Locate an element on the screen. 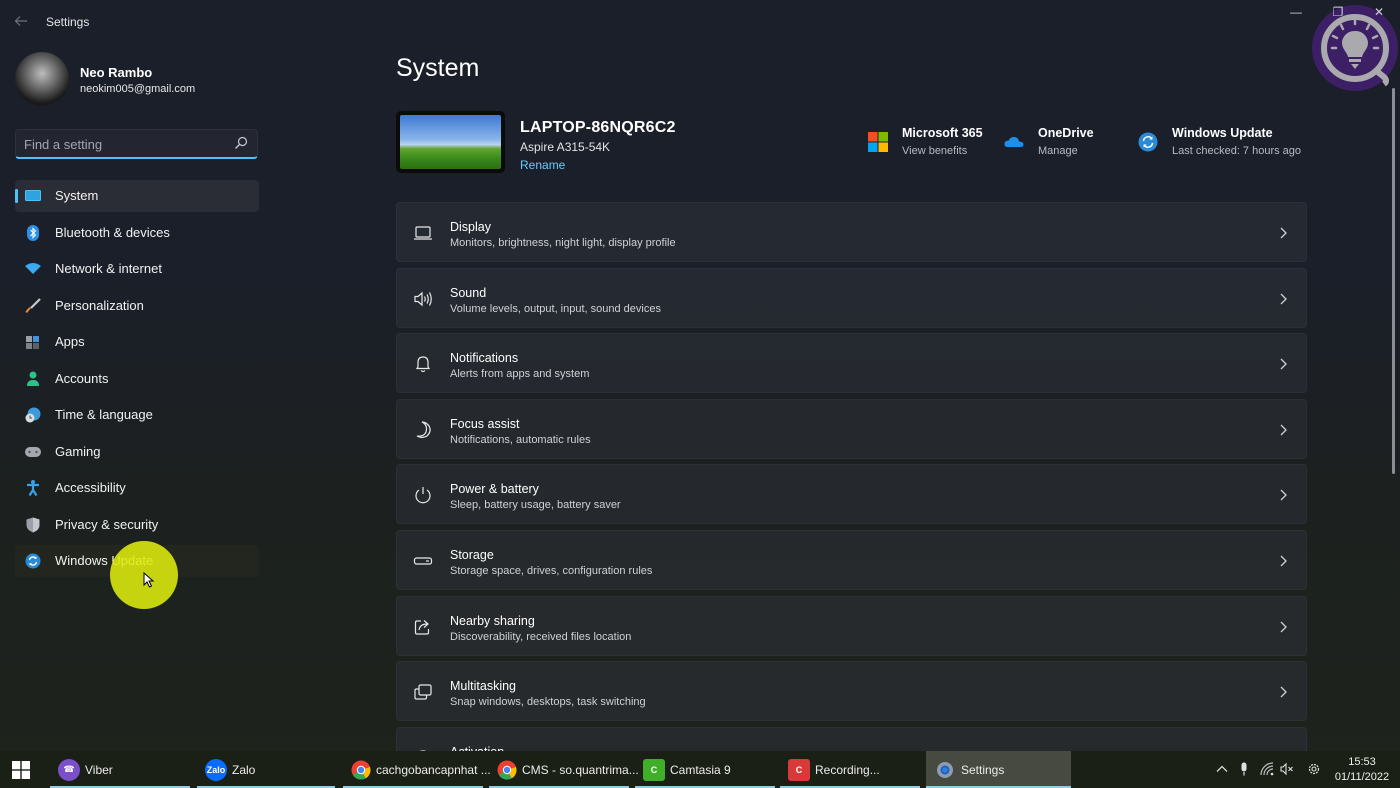 This screenshot has width=1400, height=788. accessibility-icon is located at coordinates (33, 488).